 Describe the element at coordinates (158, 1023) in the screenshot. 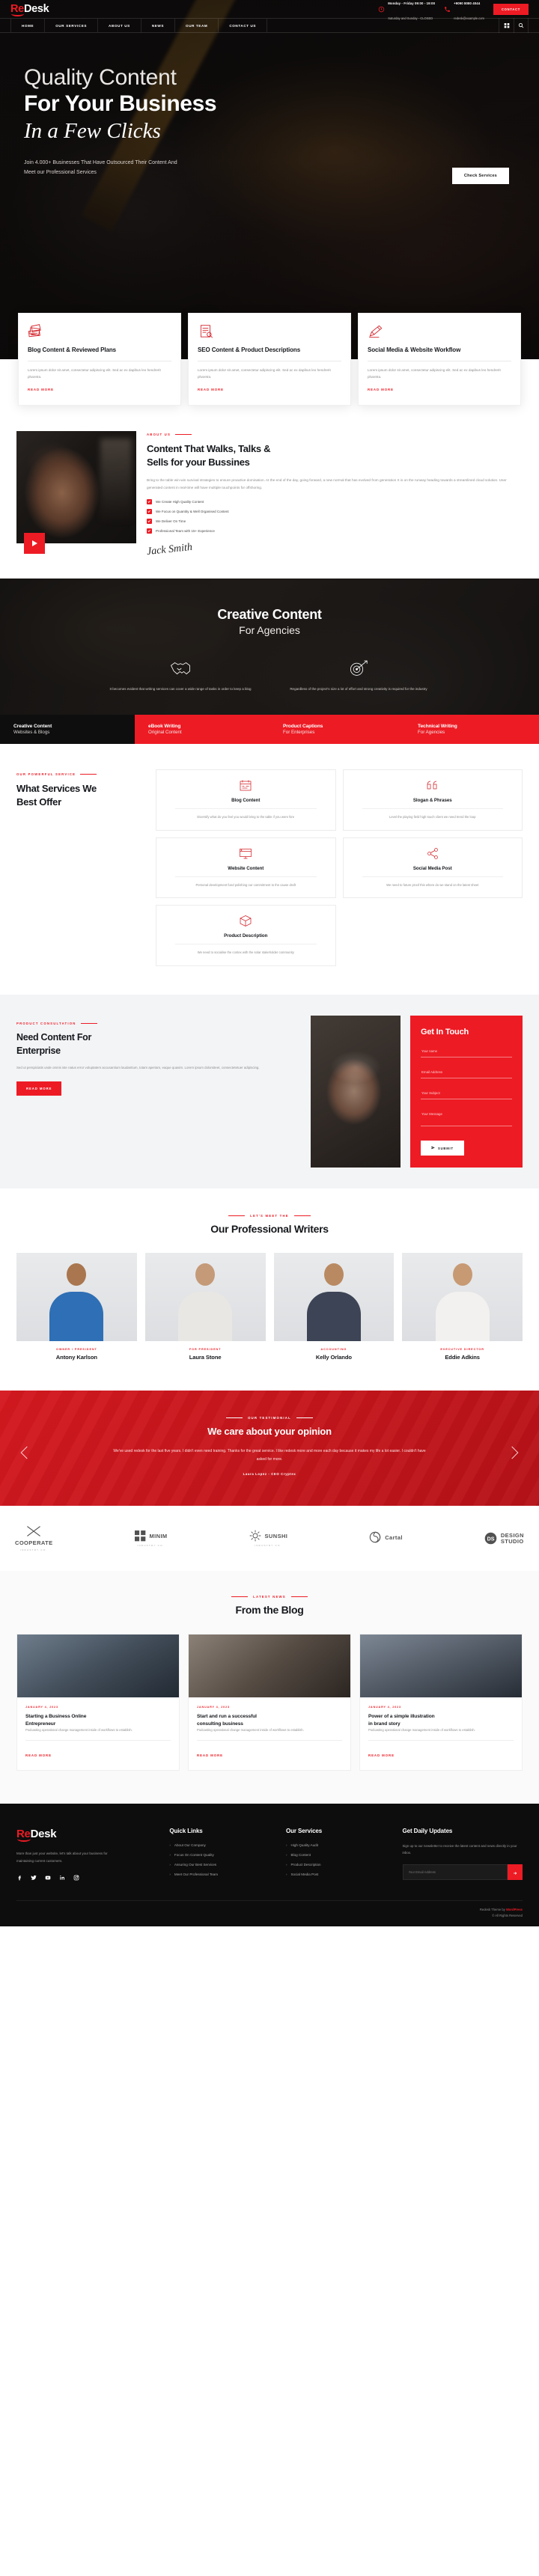

I see `enterprise-eyebrow: PRODUCT CONSULTATION` at that location.